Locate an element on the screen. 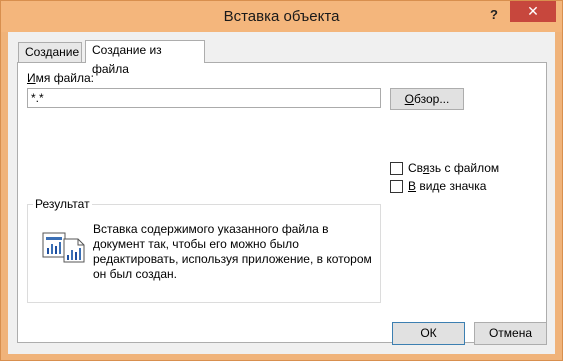  help-button: ? is located at coordinates (494, 15).